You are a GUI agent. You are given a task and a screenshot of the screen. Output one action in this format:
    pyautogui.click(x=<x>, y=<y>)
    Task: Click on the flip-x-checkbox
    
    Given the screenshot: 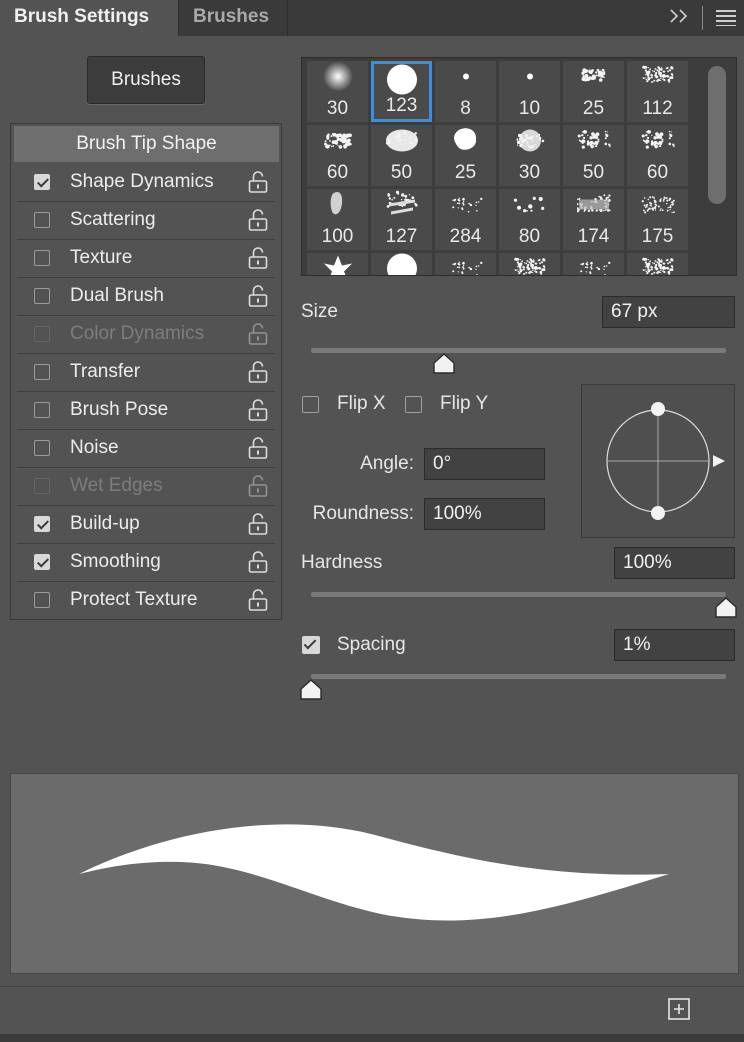 What is the action you would take?
    pyautogui.click(x=310, y=404)
    